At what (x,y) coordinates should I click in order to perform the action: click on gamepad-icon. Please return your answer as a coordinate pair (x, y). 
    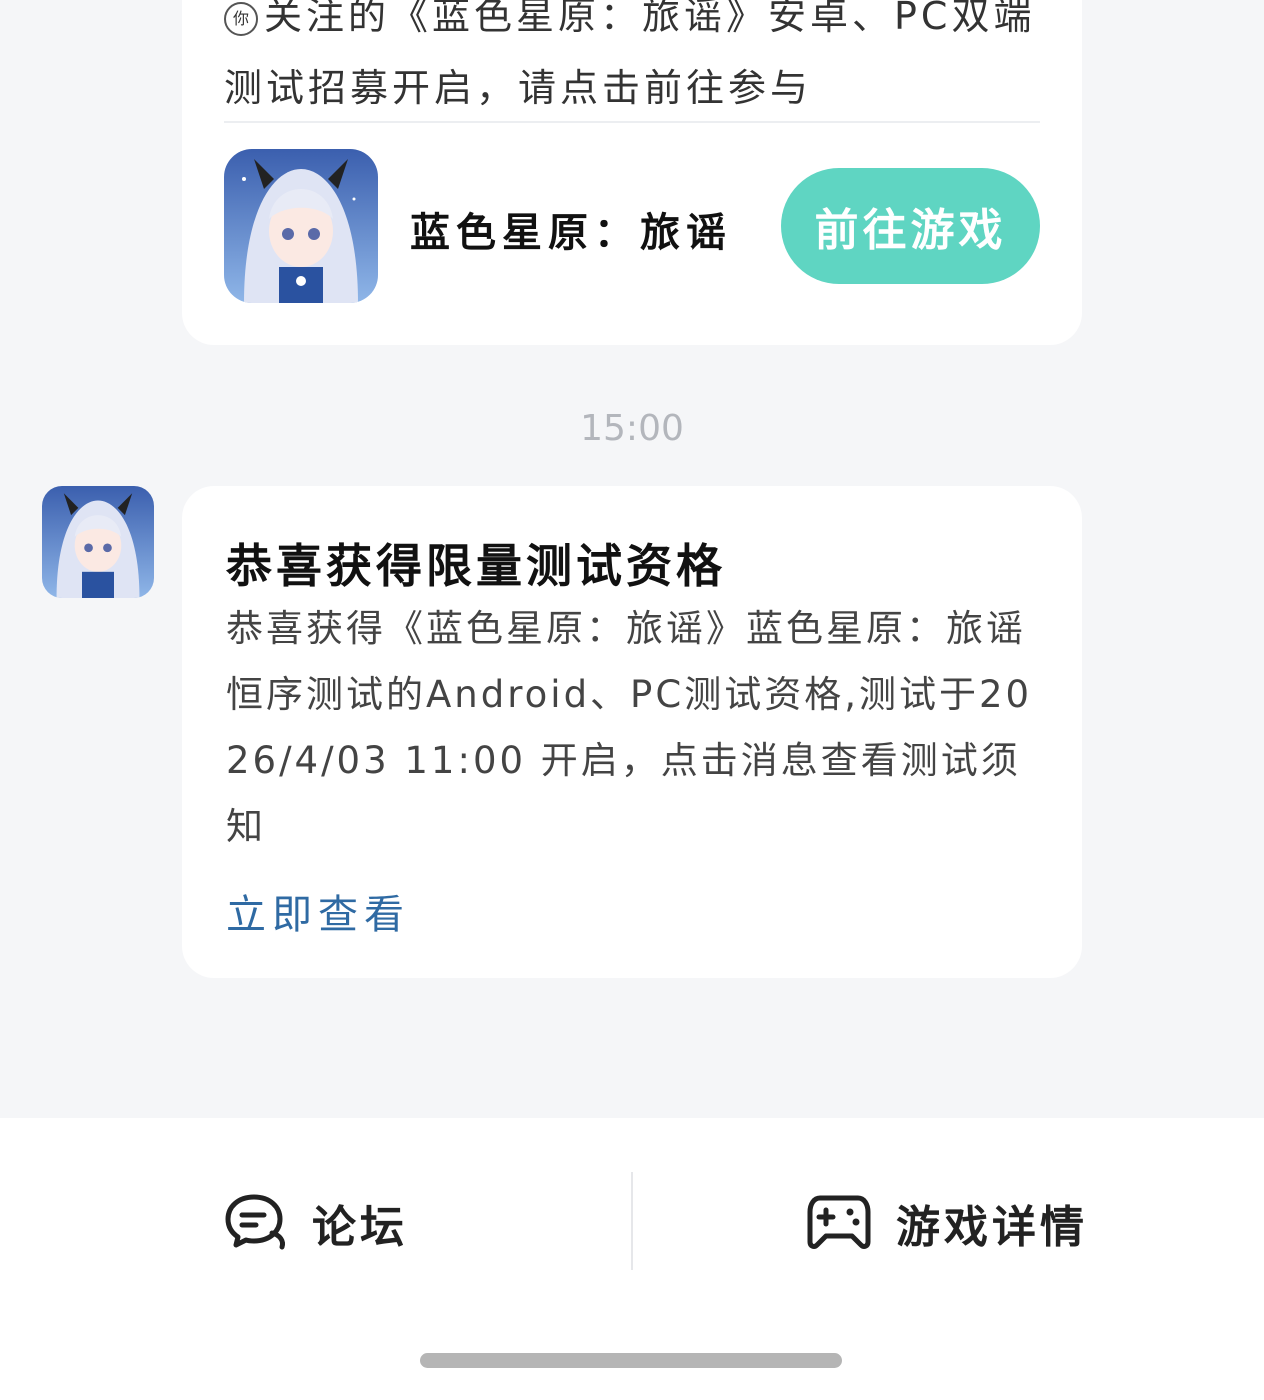
    Looking at the image, I should click on (839, 1223).